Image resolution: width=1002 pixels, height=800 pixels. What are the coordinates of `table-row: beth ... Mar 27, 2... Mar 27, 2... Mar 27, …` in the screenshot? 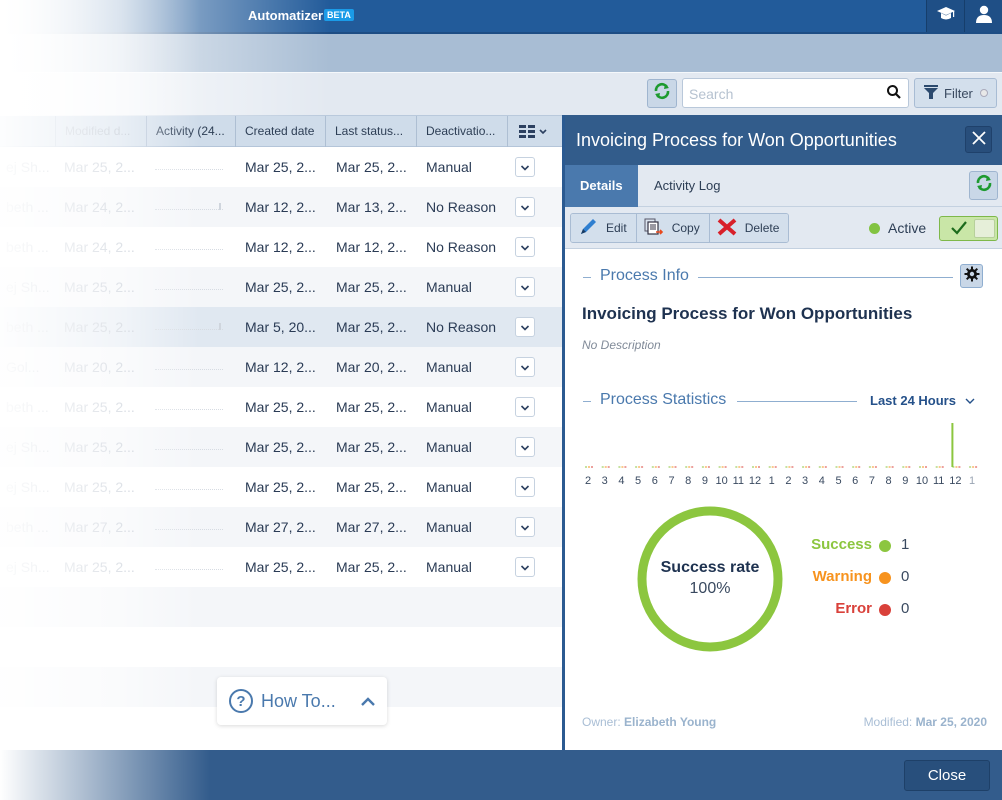 It's located at (281, 527).